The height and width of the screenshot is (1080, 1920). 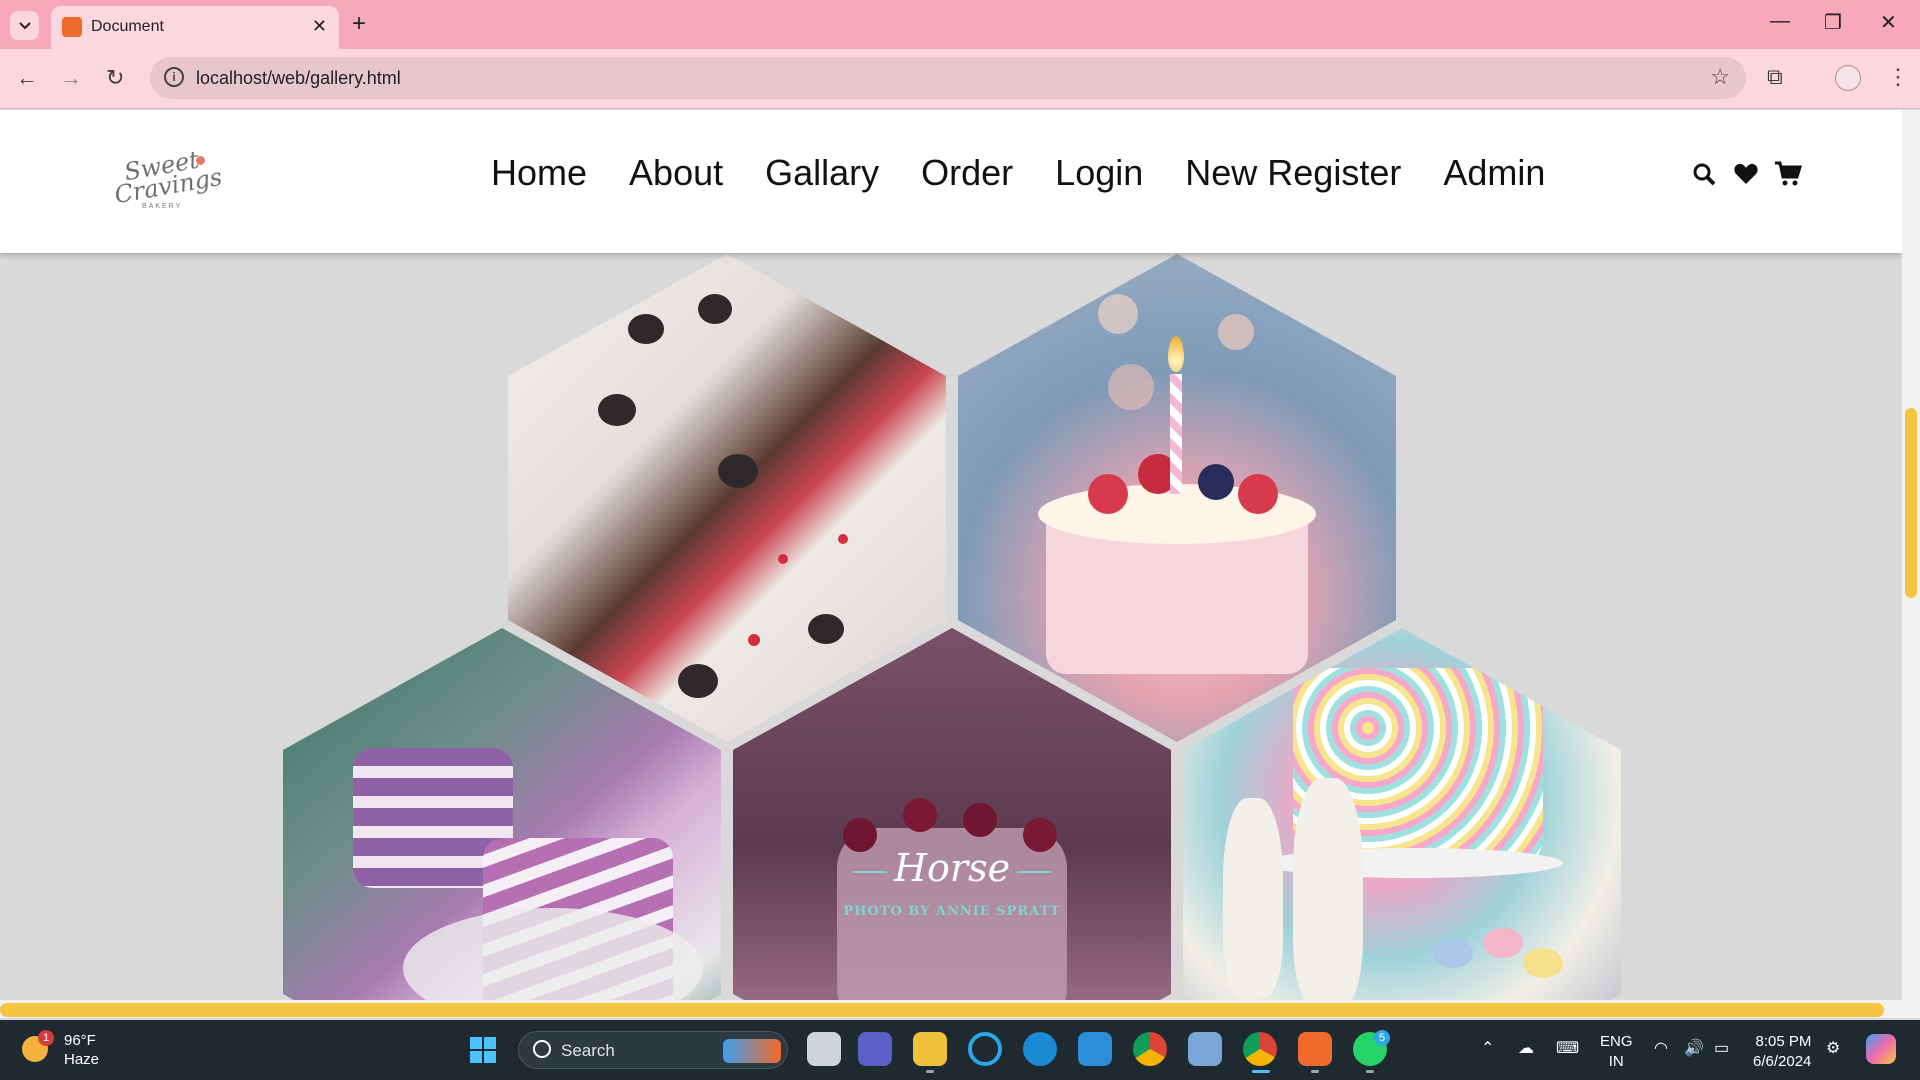 What do you see at coordinates (1382, 1038) in the screenshot?
I see `whatsapp-badge: 5` at bounding box center [1382, 1038].